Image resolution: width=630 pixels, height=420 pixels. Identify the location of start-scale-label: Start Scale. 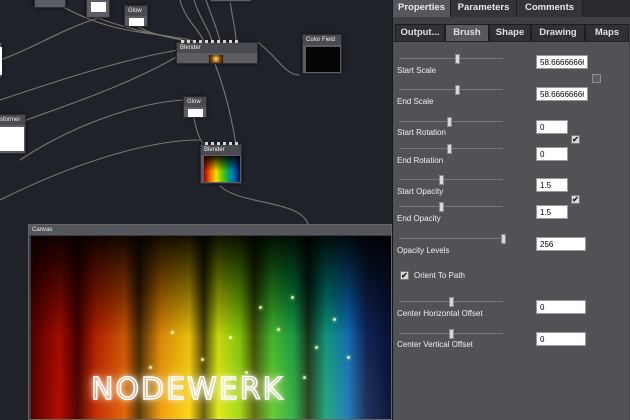
(417, 70).